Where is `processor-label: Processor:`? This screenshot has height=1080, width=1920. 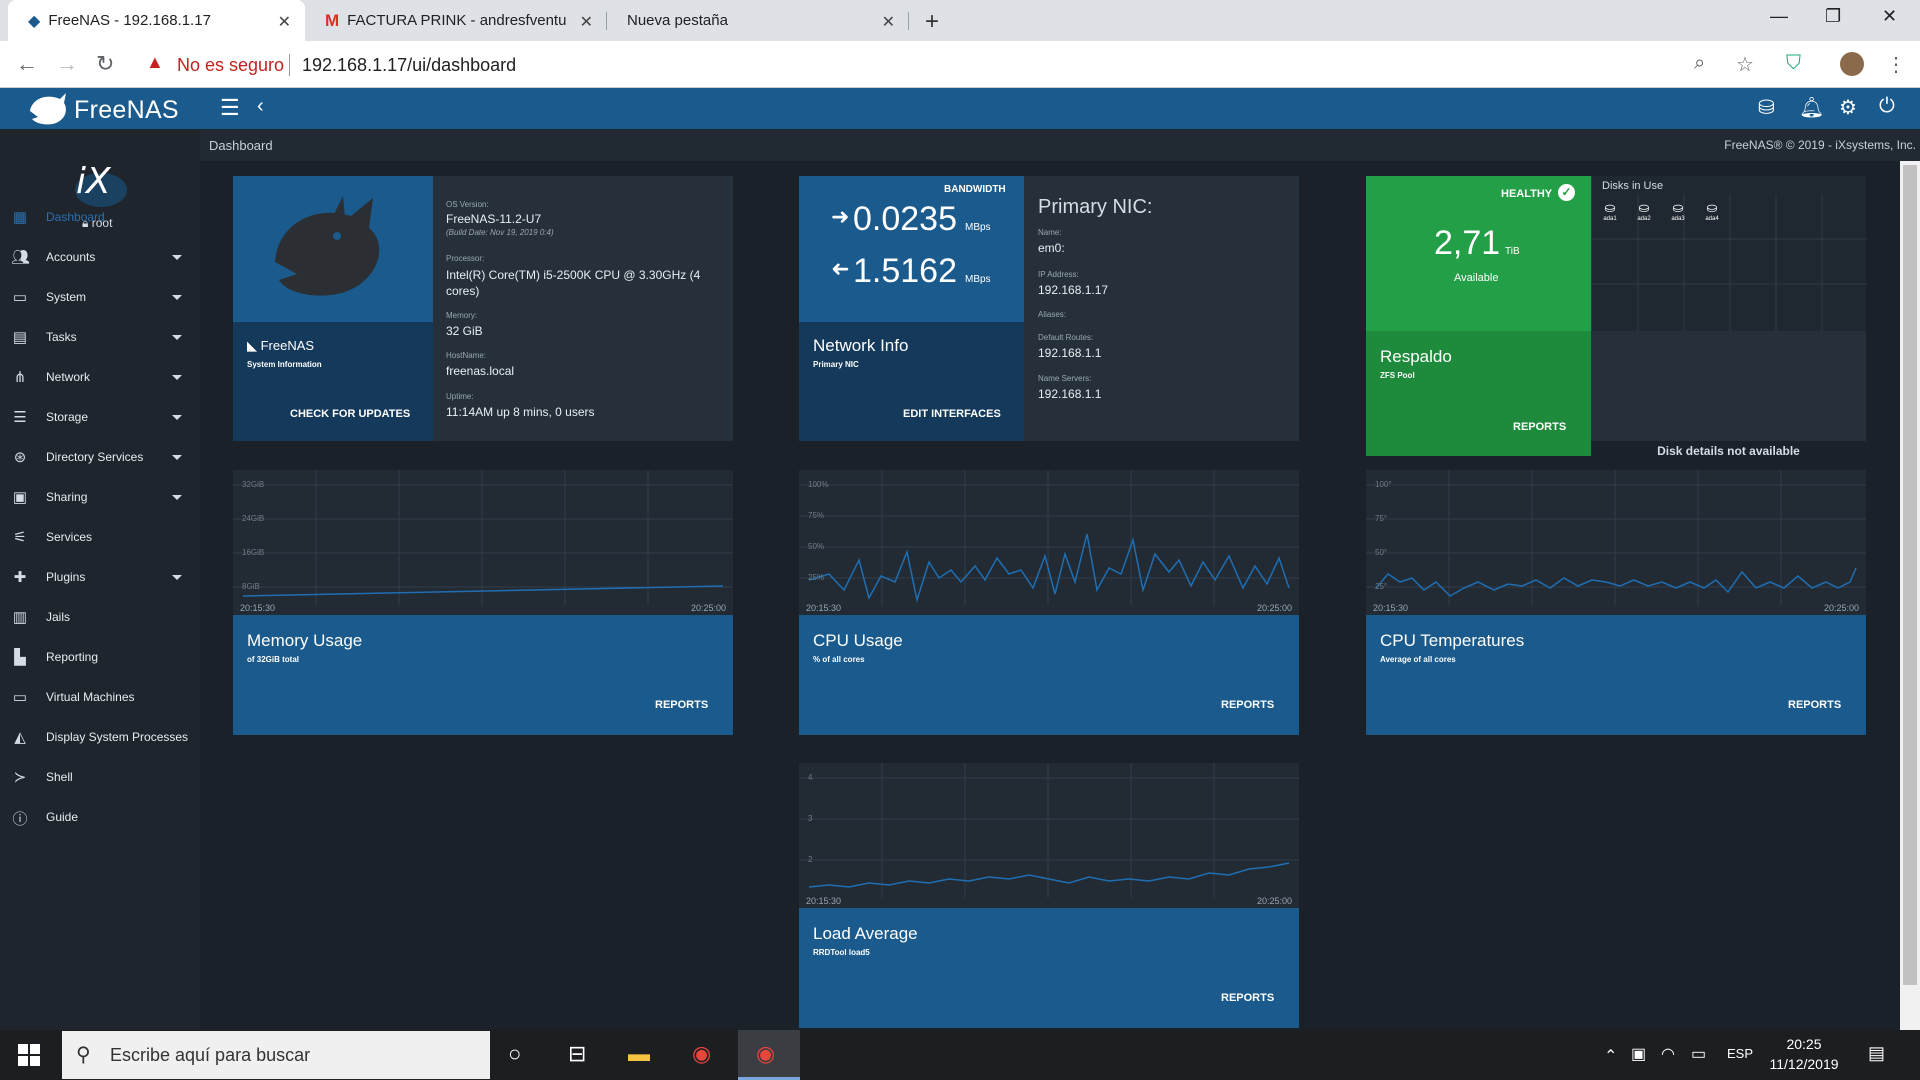 processor-label: Processor: is located at coordinates (465, 258).